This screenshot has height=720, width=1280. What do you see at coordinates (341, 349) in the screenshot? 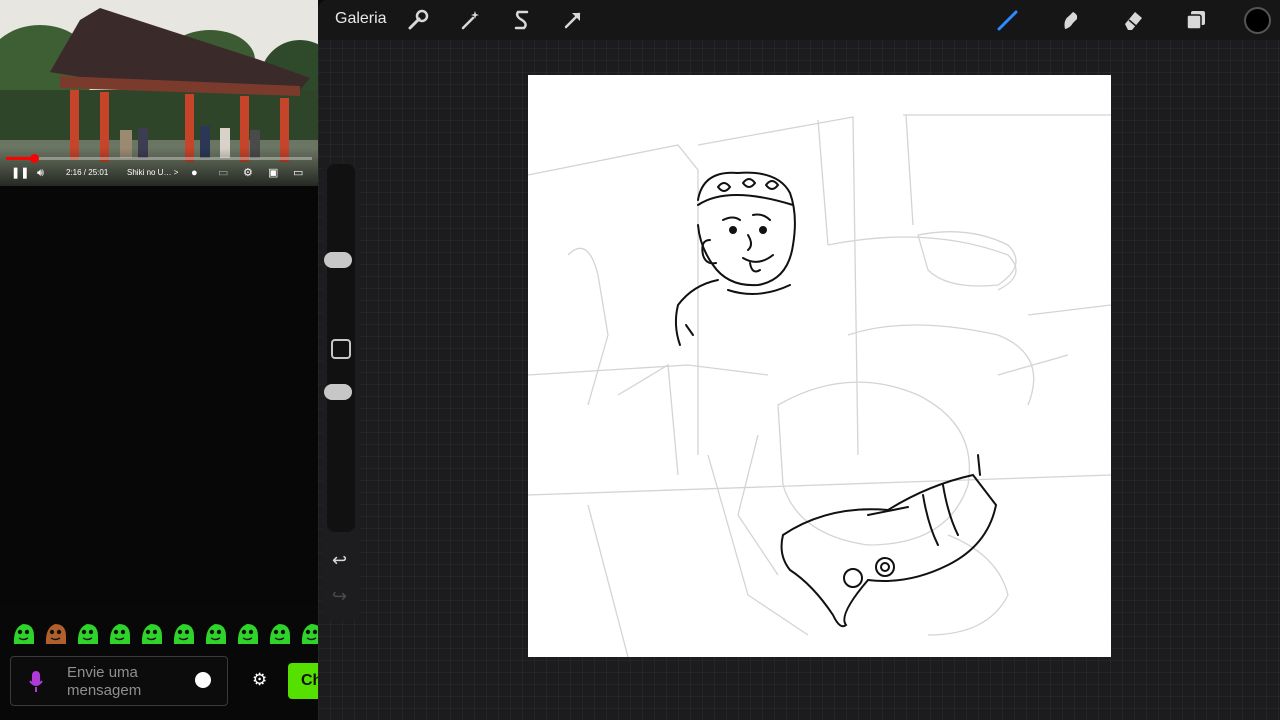
I see `modify-button` at bounding box center [341, 349].